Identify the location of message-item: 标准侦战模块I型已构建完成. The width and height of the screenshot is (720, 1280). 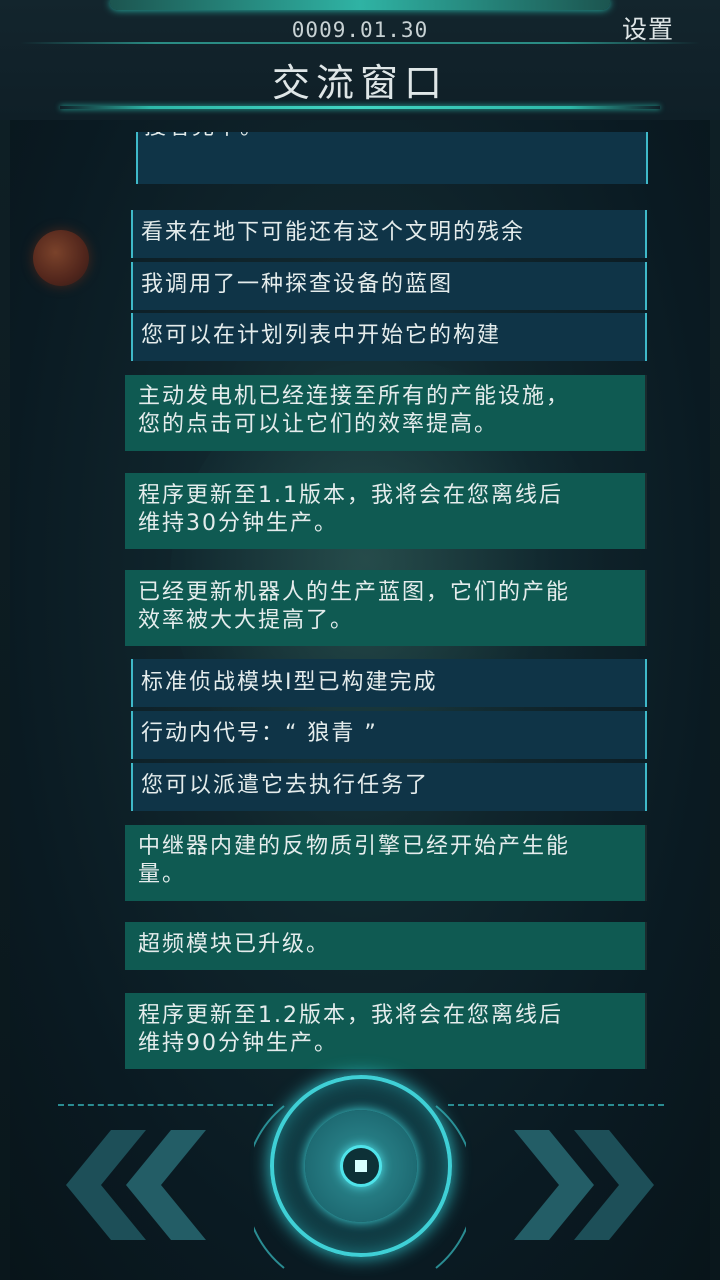
(389, 683).